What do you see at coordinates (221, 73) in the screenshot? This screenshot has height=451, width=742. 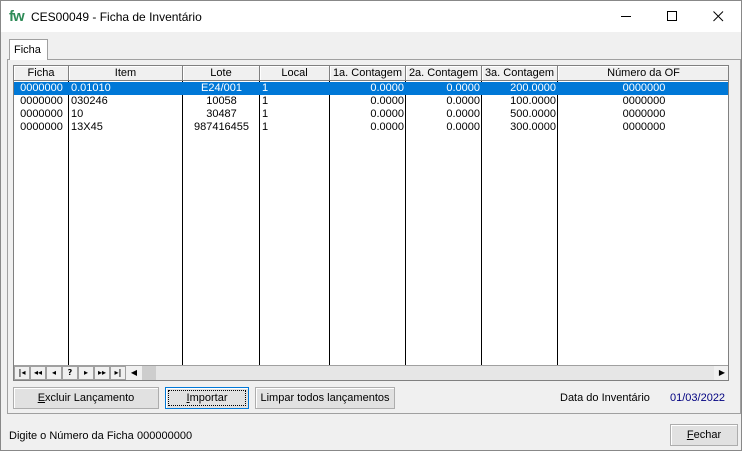 I see `column-header-lote: Lote` at bounding box center [221, 73].